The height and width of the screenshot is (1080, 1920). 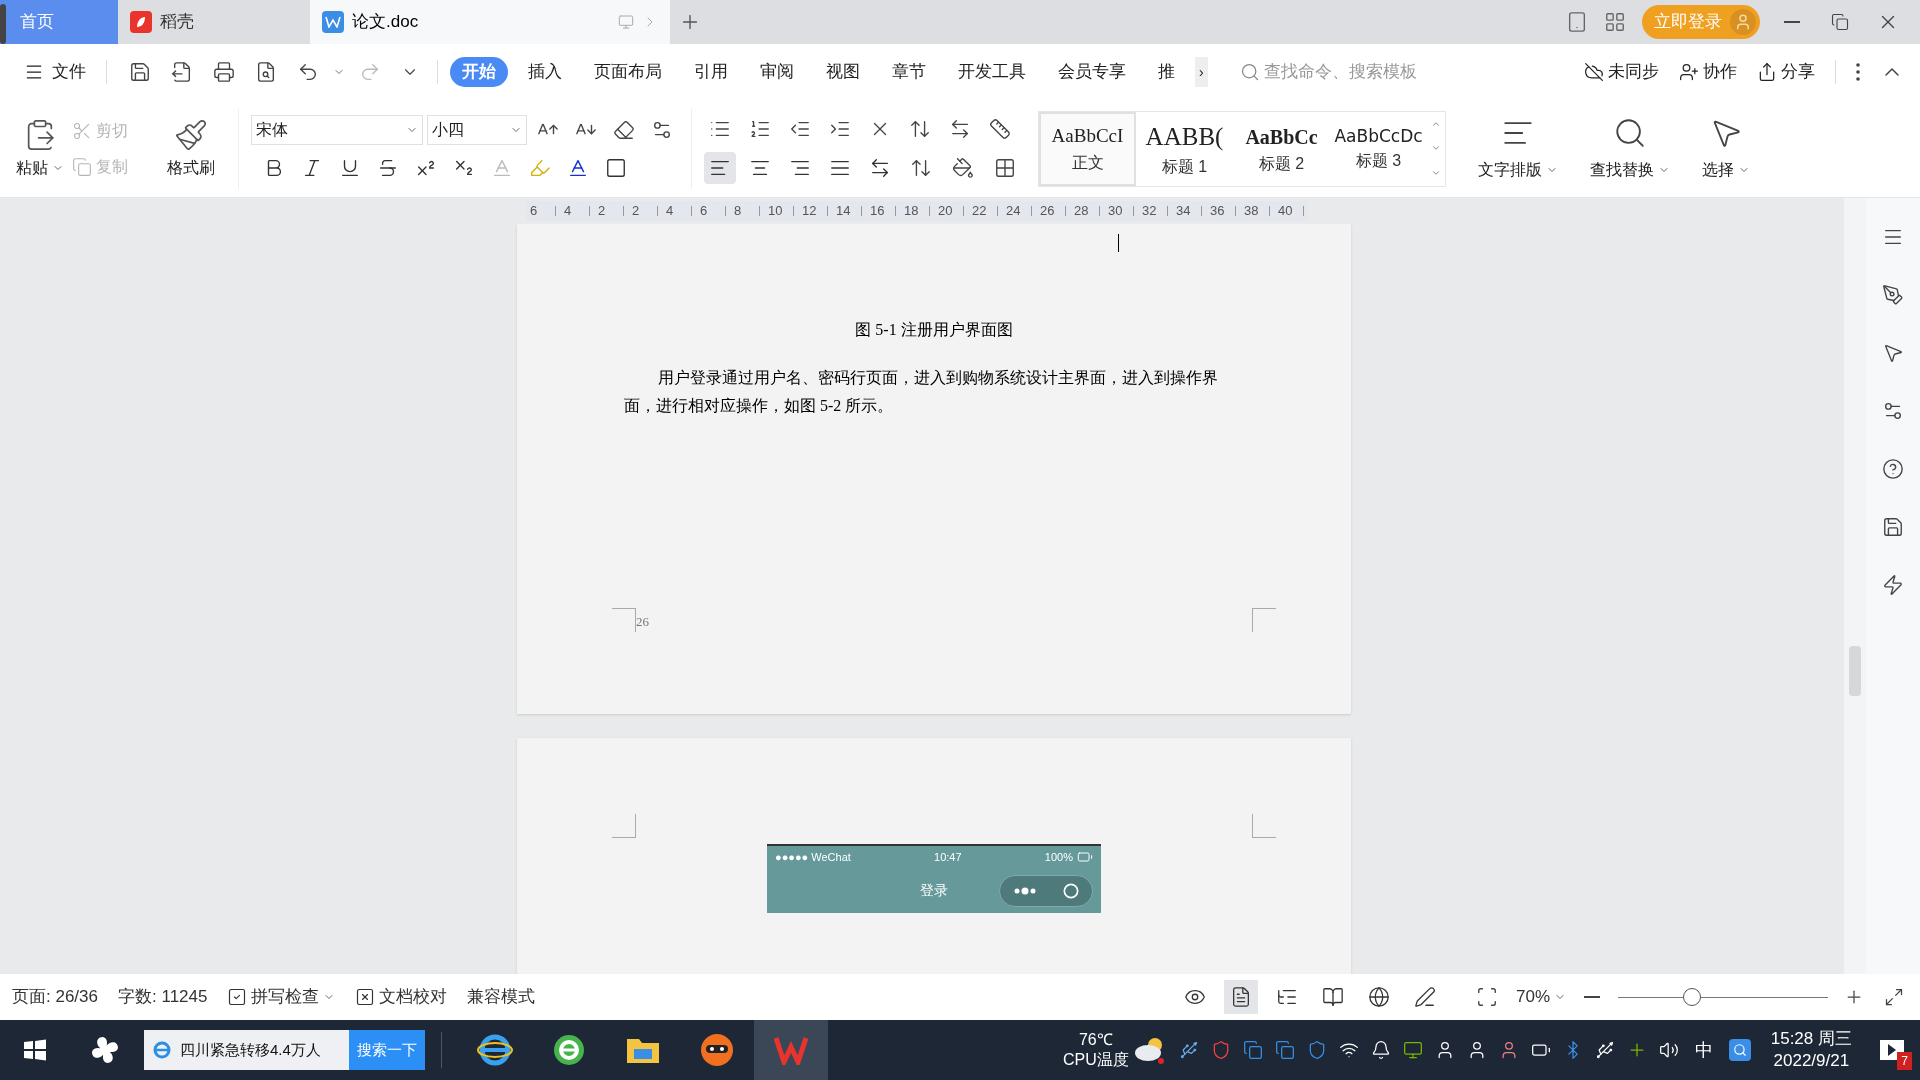 I want to click on ruler-label: 18, so click(x=911, y=211).